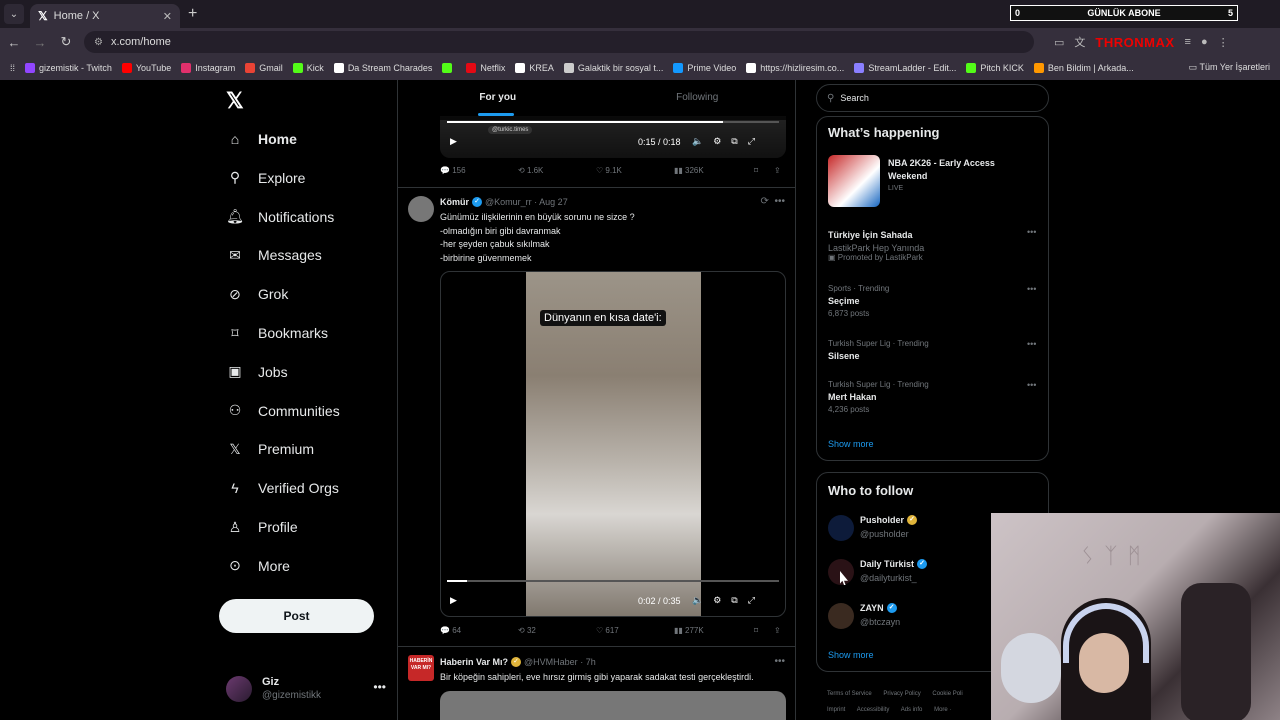 The width and height of the screenshot is (1280, 720). What do you see at coordinates (588, 662) in the screenshot?
I see `post-date: · 7h` at bounding box center [588, 662].